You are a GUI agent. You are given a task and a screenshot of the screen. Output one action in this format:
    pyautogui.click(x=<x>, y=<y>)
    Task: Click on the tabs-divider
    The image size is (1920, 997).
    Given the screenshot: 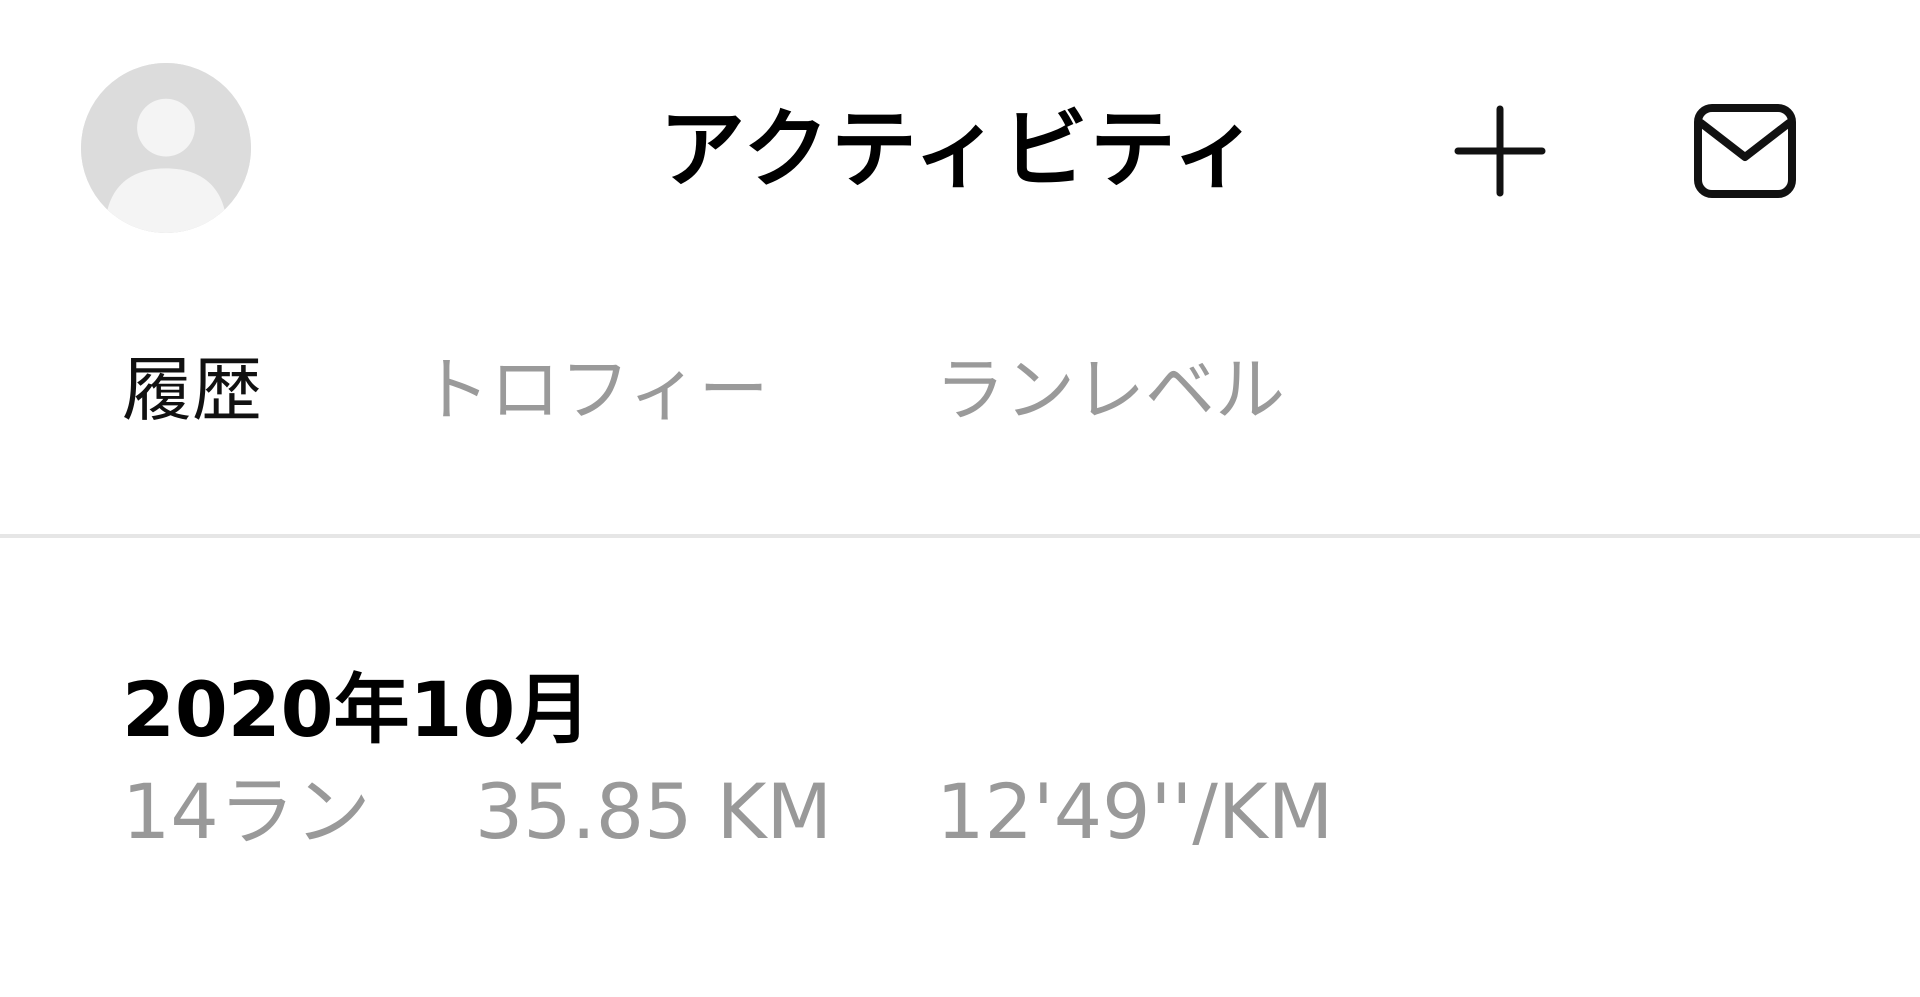 What is the action you would take?
    pyautogui.click(x=960, y=536)
    